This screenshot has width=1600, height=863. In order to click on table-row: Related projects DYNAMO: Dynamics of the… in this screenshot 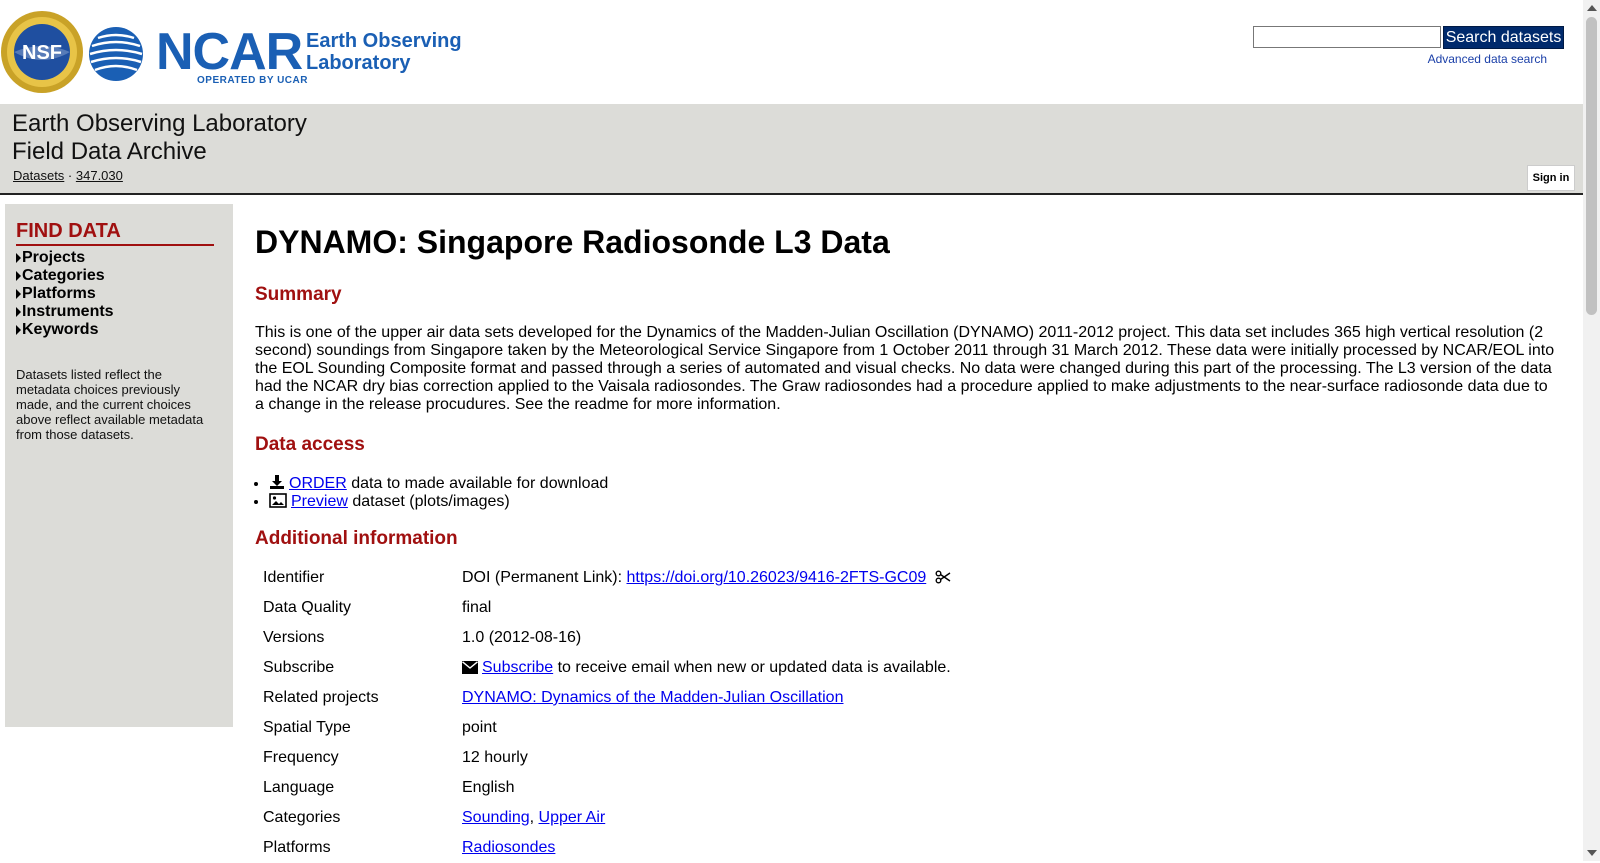, I will do `click(805, 698)`.